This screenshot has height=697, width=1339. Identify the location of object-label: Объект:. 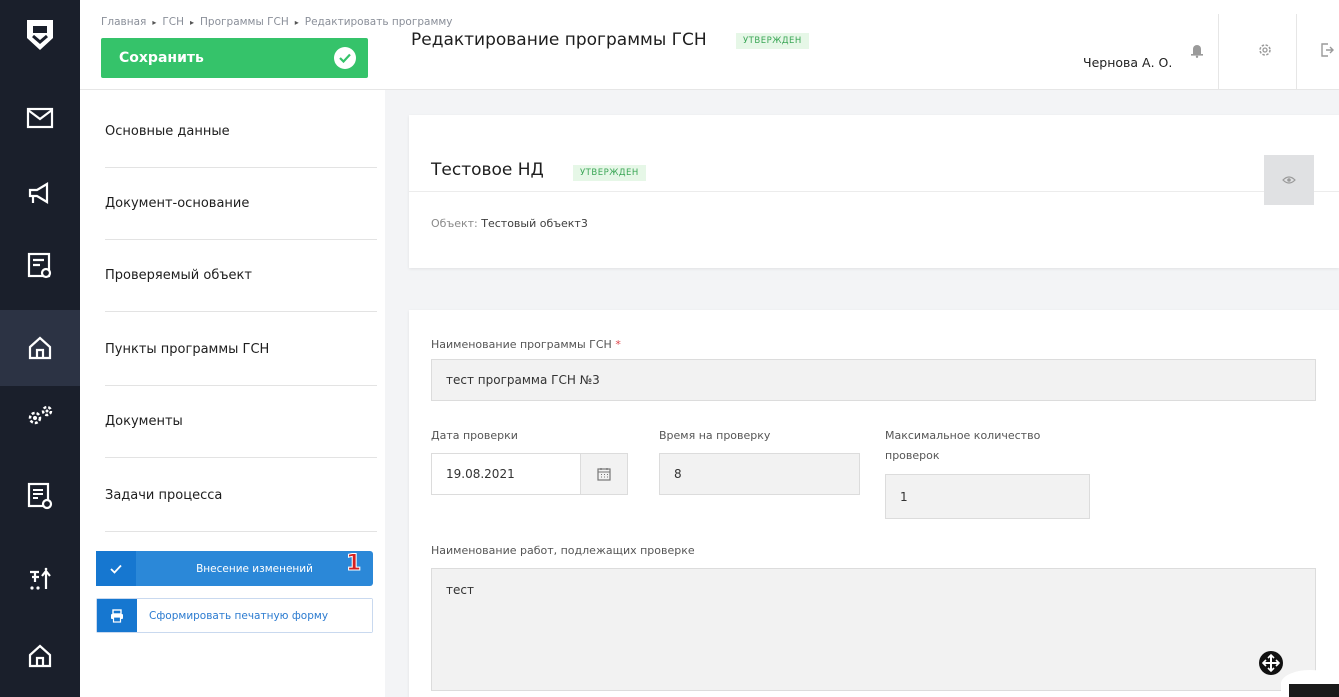
(454, 223).